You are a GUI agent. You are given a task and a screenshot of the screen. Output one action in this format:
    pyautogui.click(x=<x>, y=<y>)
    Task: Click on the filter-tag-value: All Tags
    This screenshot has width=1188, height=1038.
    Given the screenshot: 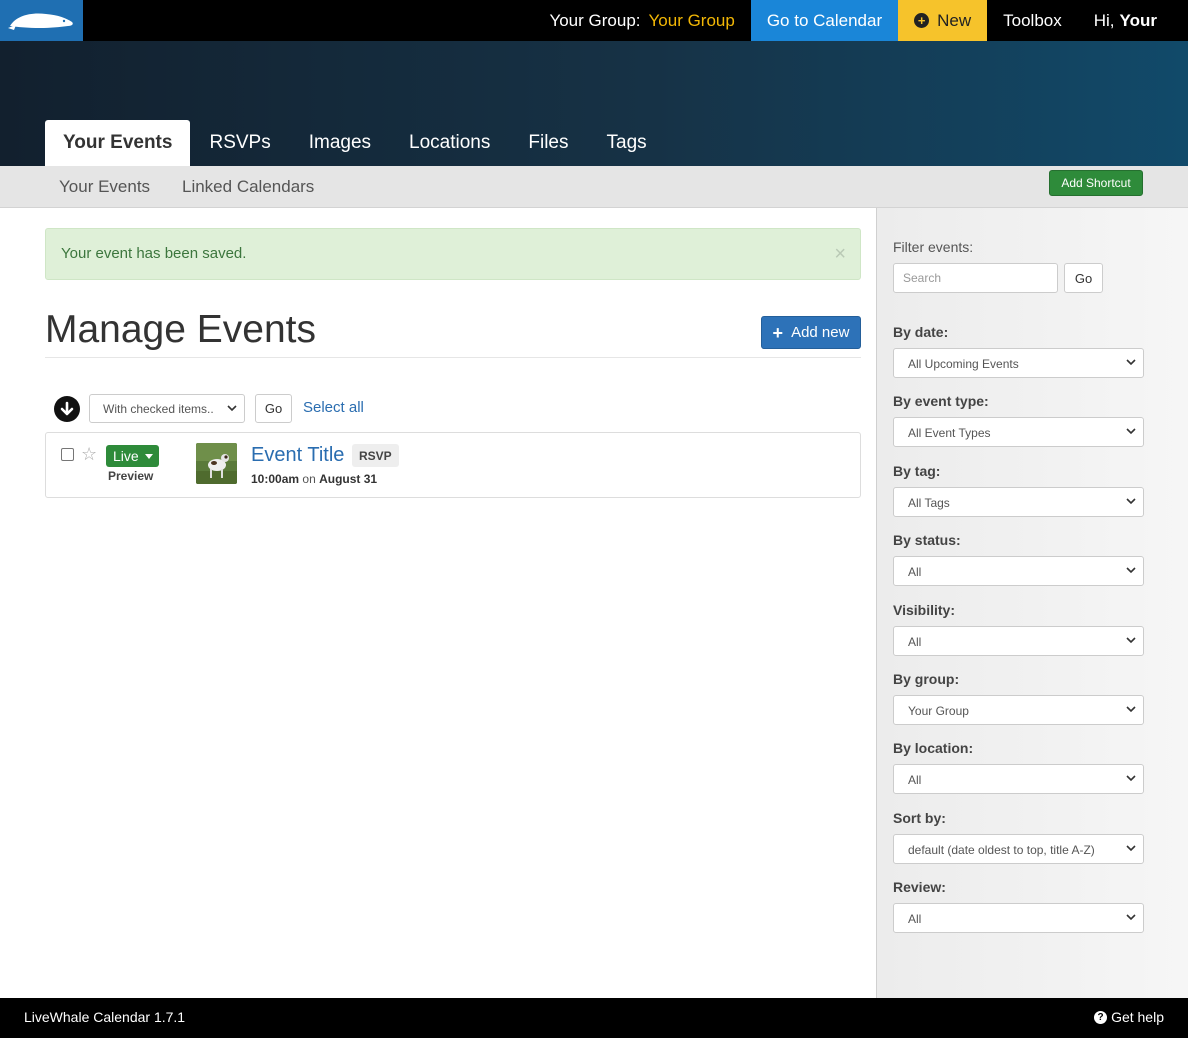 What is the action you would take?
    pyautogui.click(x=929, y=503)
    